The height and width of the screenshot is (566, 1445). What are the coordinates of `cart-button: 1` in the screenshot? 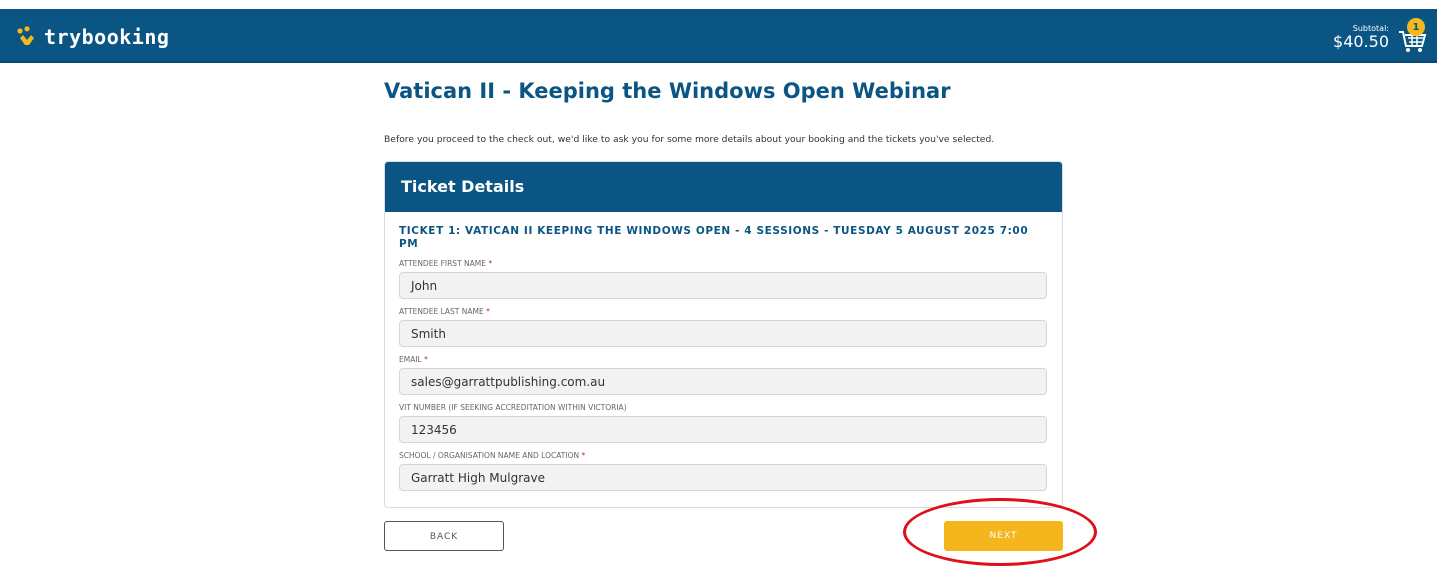 It's located at (1412, 36).